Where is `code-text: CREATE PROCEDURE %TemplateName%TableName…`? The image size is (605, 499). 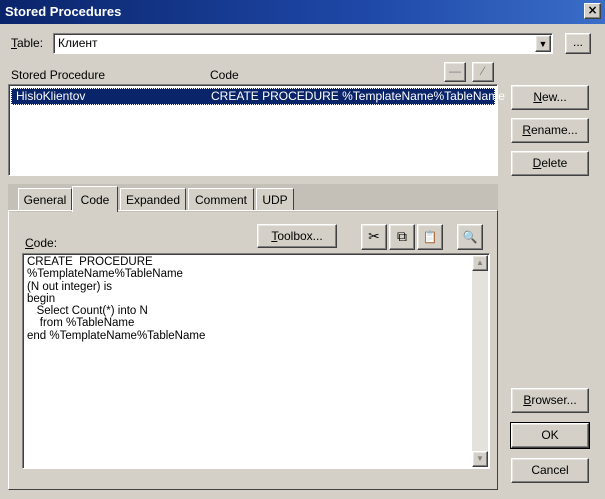 code-text: CREATE PROCEDURE %TemplateName%TableName… is located at coordinates (248, 299).